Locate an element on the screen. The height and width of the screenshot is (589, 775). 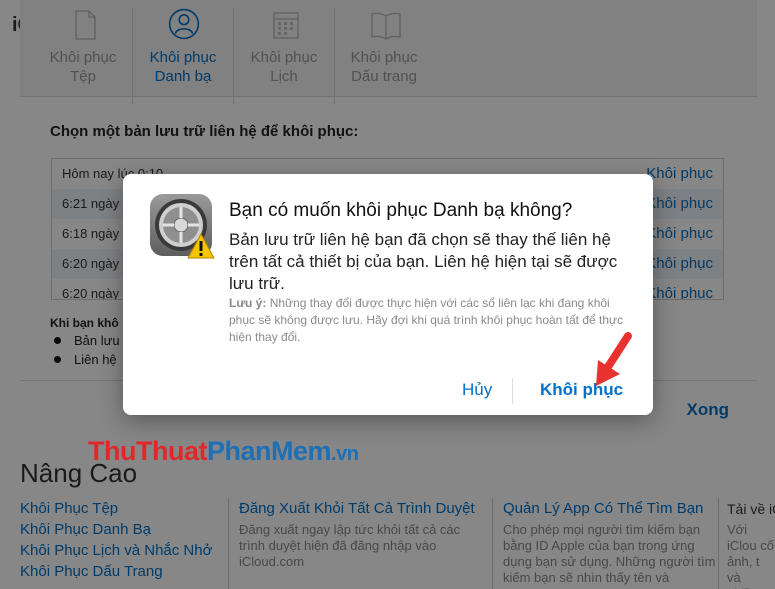
watermark-part1: Thu is located at coordinates (112, 451).